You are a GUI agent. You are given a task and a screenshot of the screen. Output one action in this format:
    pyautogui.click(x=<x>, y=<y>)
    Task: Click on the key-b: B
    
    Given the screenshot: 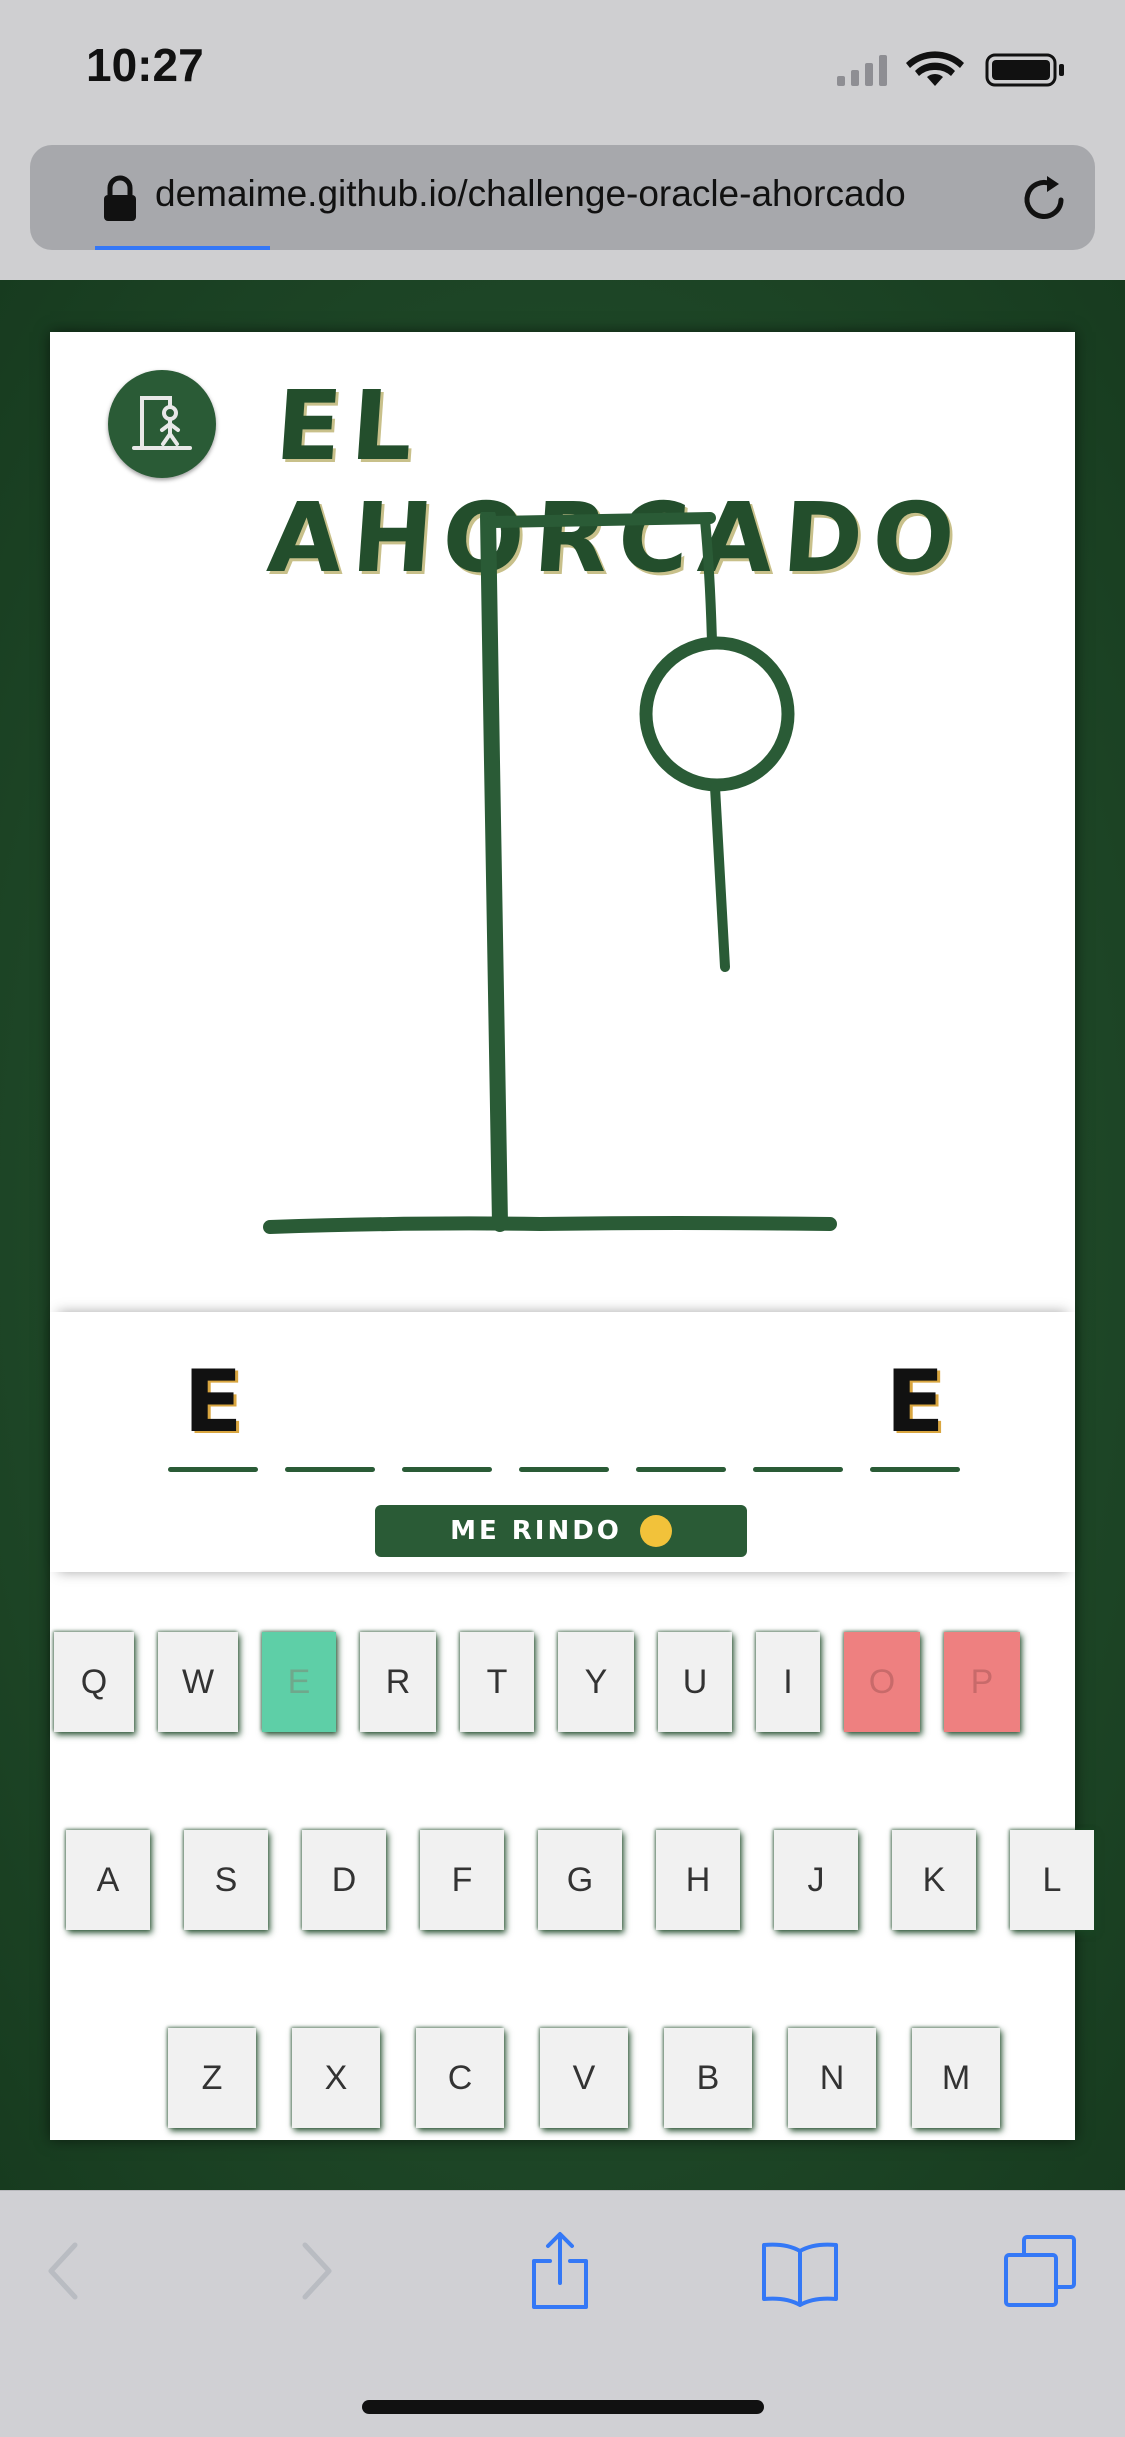 What is the action you would take?
    pyautogui.click(x=708, y=2078)
    